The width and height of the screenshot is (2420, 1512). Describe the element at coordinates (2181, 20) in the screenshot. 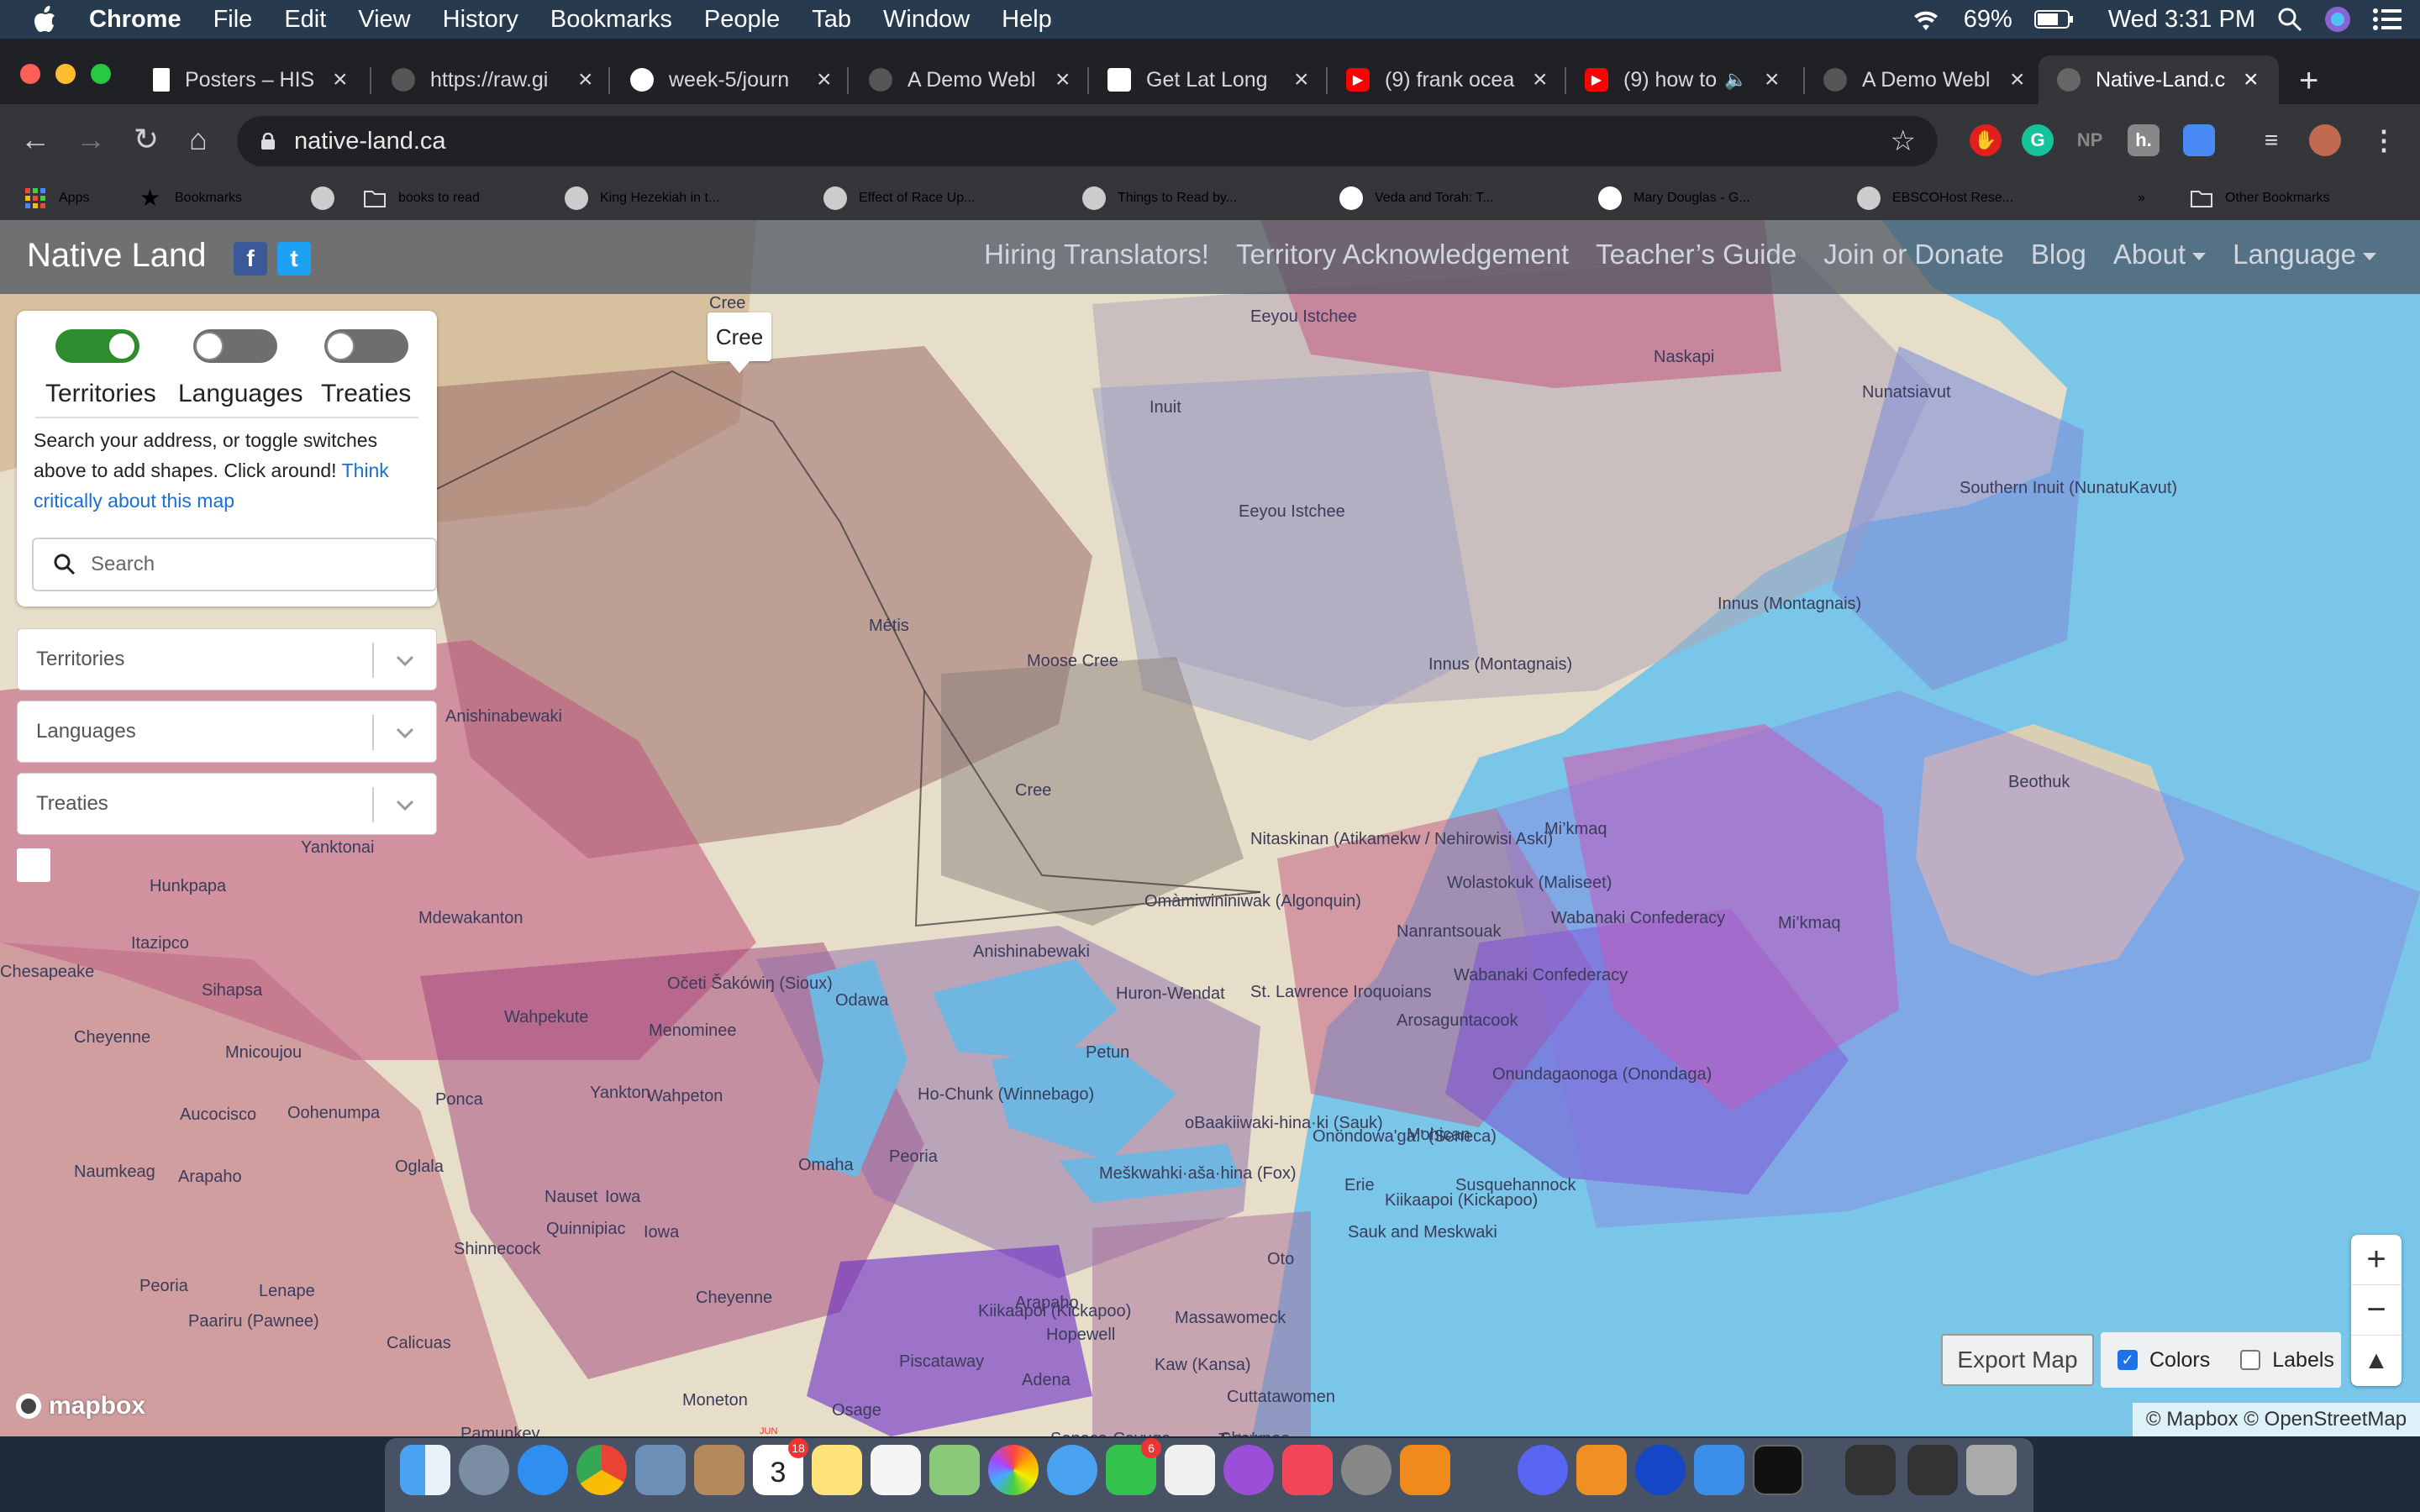

I see `menubar-clock: Wed 3:31 PM` at that location.